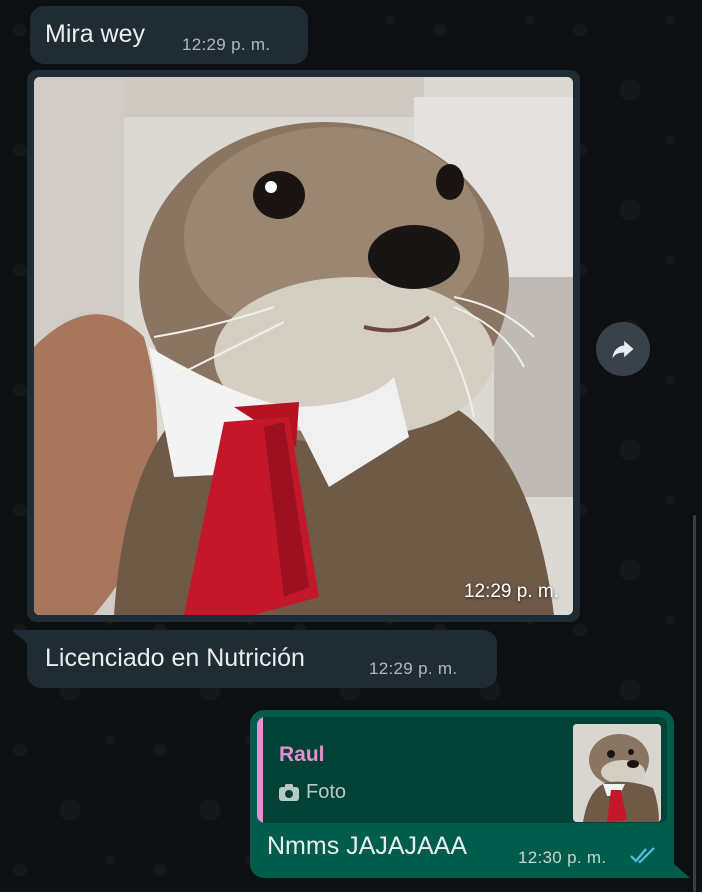 The height and width of the screenshot is (892, 702). I want to click on scrollbar, so click(694, 703).